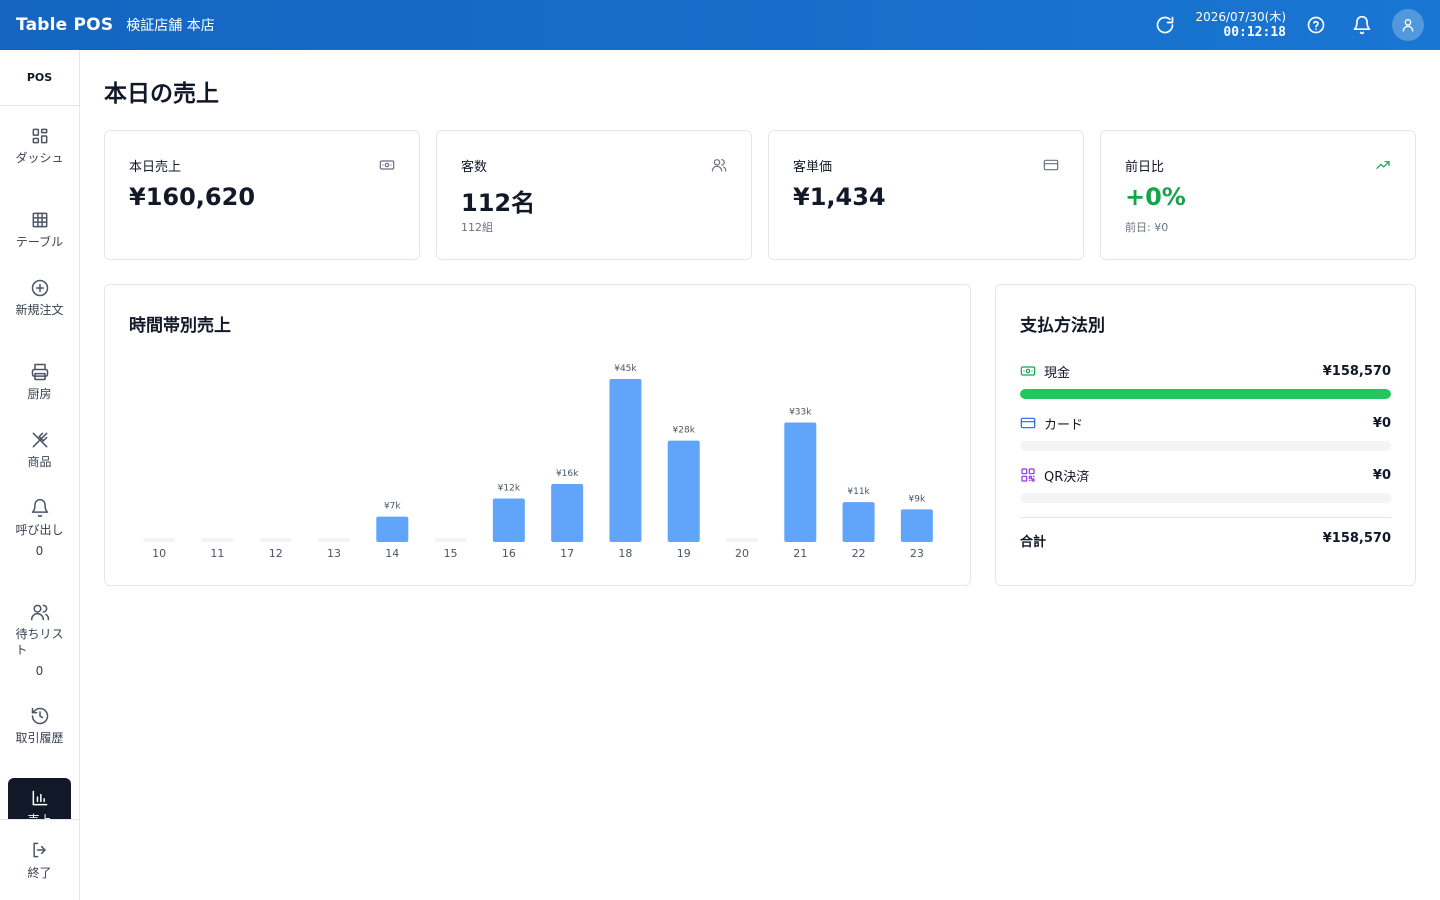 Image resolution: width=1440 pixels, height=900 pixels. Describe the element at coordinates (498, 203) in the screenshot. I see `stat-value: 112名` at that location.